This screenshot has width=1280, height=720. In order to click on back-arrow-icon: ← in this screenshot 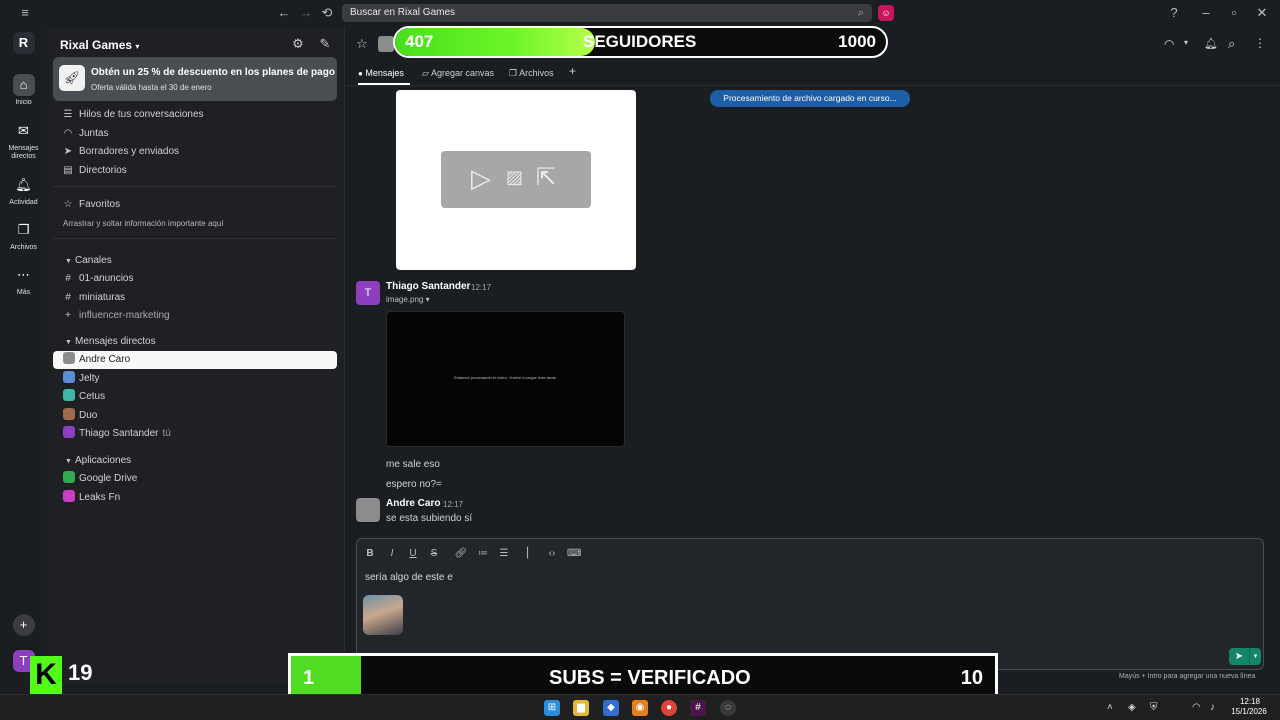, I will do `click(284, 13)`.